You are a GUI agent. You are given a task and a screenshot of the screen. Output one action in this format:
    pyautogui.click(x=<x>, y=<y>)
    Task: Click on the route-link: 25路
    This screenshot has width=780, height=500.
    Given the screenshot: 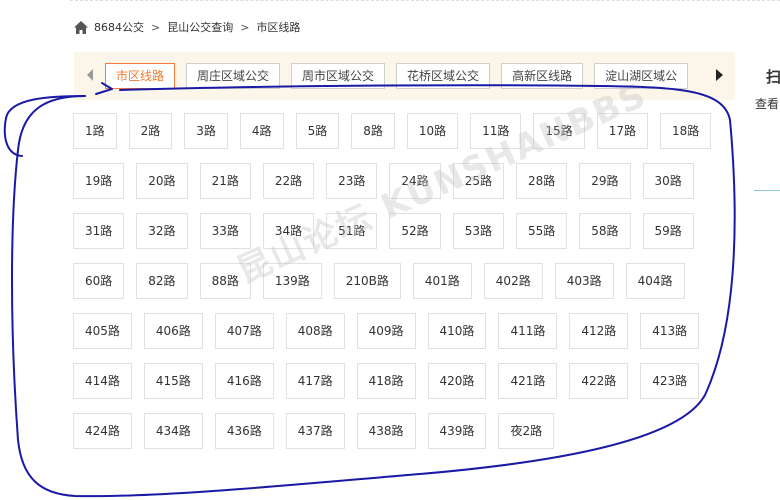 What is the action you would take?
    pyautogui.click(x=478, y=181)
    